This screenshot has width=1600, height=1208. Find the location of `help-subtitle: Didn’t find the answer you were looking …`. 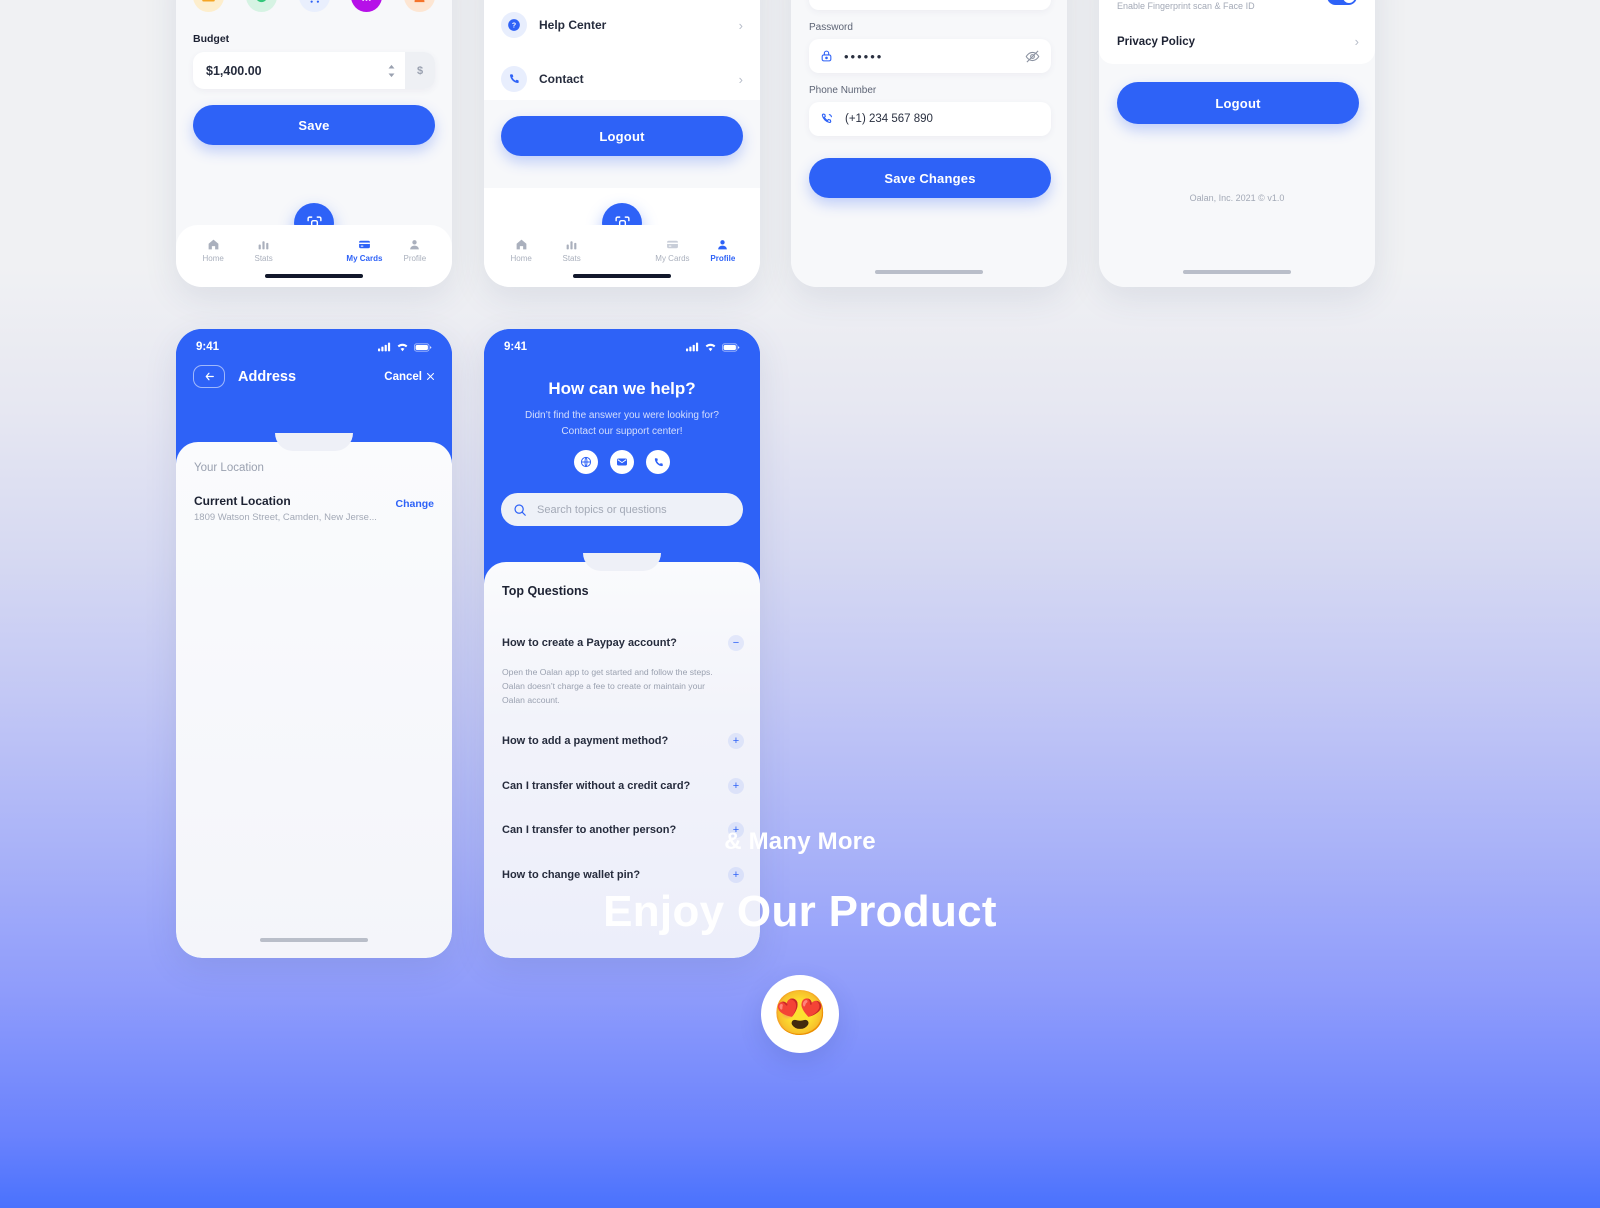

help-subtitle: Didn’t find the answer you were looking … is located at coordinates (622, 423).